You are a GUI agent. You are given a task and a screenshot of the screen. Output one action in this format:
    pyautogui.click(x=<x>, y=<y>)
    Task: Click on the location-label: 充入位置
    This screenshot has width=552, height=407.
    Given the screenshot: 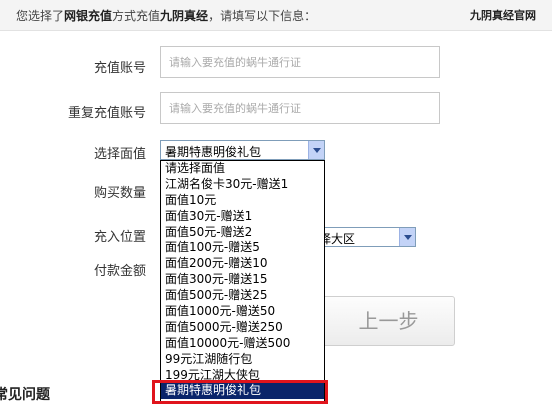 What is the action you would take?
    pyautogui.click(x=120, y=237)
    